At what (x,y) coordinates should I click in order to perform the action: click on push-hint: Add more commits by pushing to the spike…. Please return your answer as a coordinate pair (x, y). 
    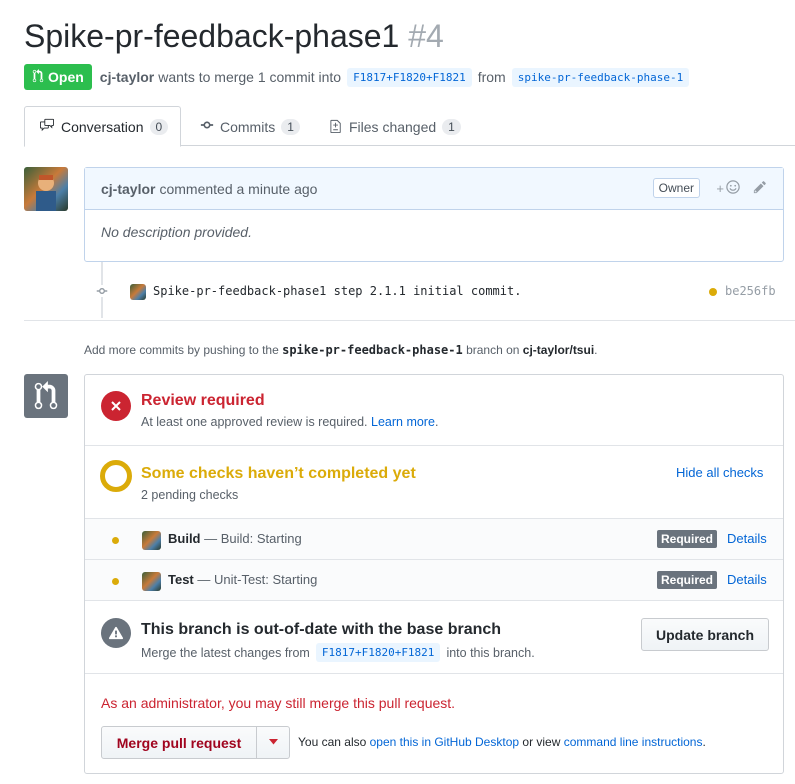
    Looking at the image, I should click on (341, 350).